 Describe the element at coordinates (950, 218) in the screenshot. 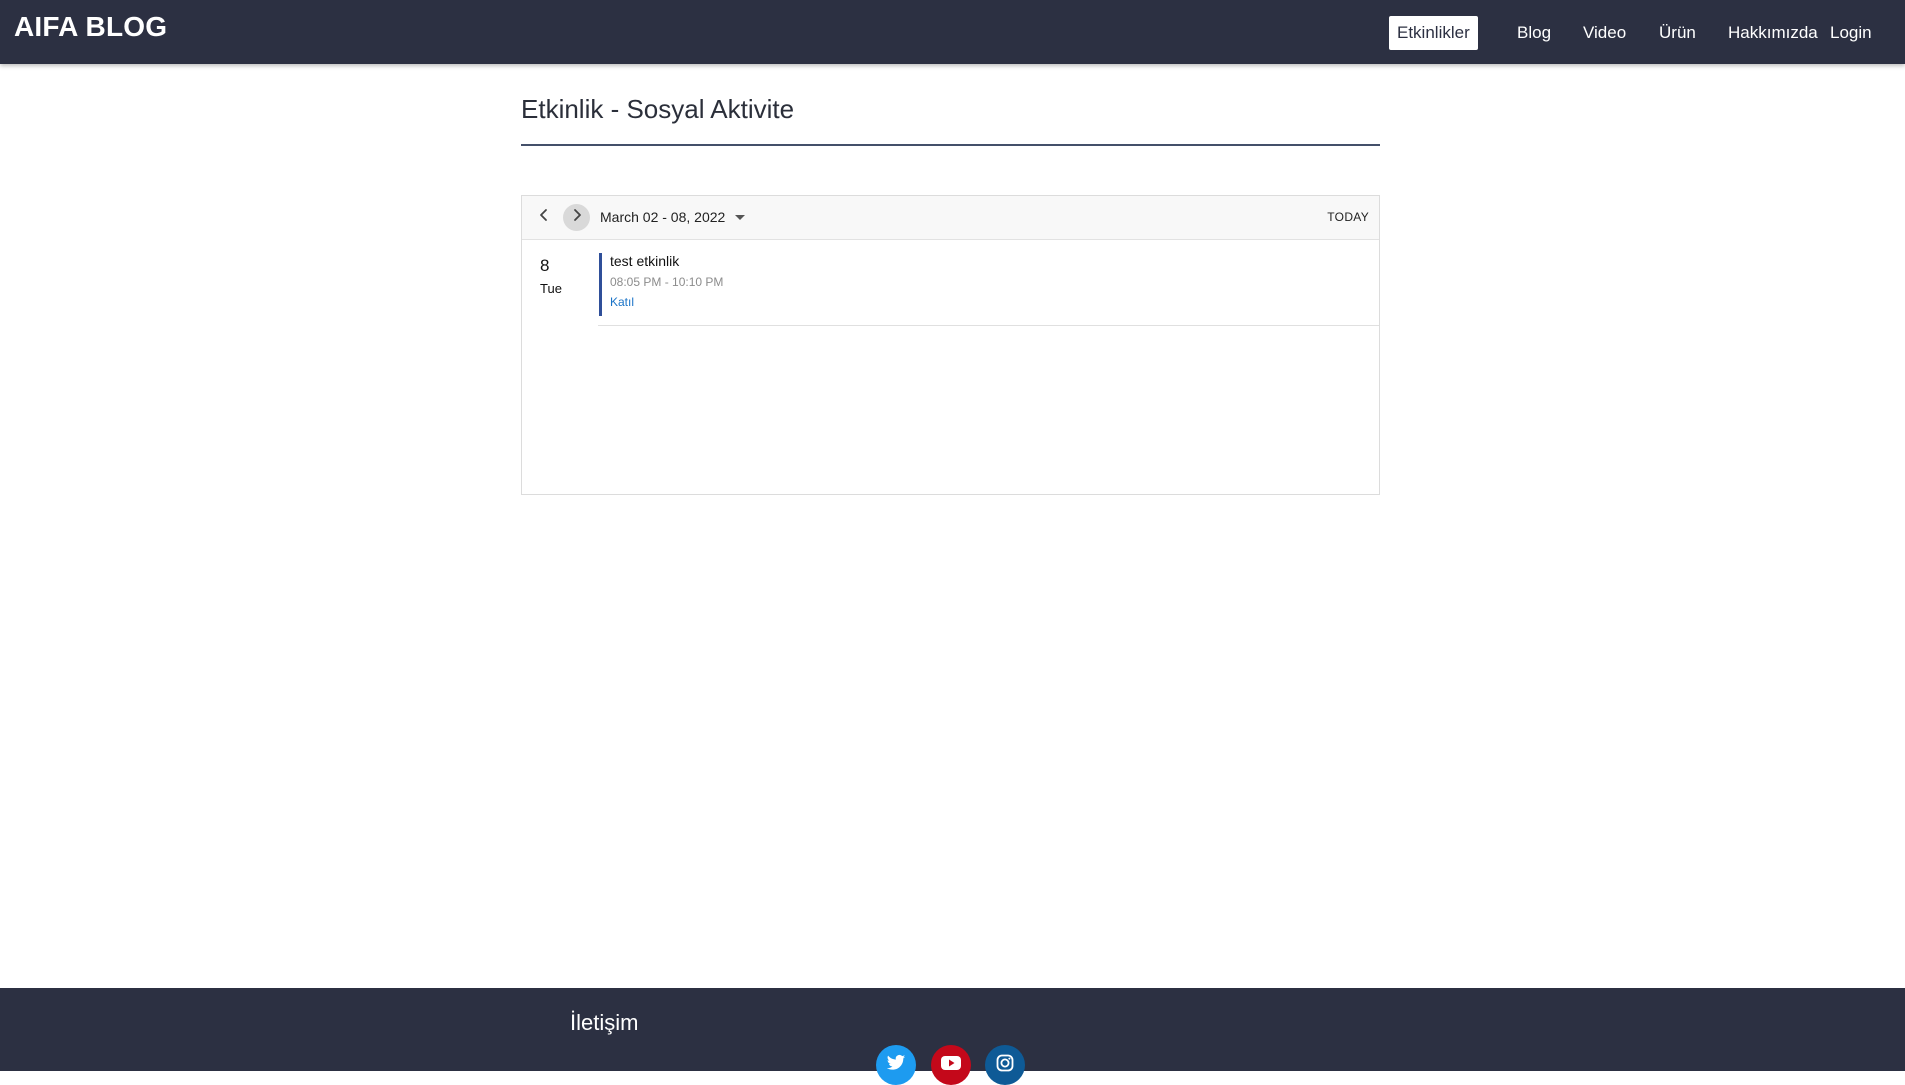

I see `calendar-toolbar: March 02 - 08, 2022 TODAY` at that location.